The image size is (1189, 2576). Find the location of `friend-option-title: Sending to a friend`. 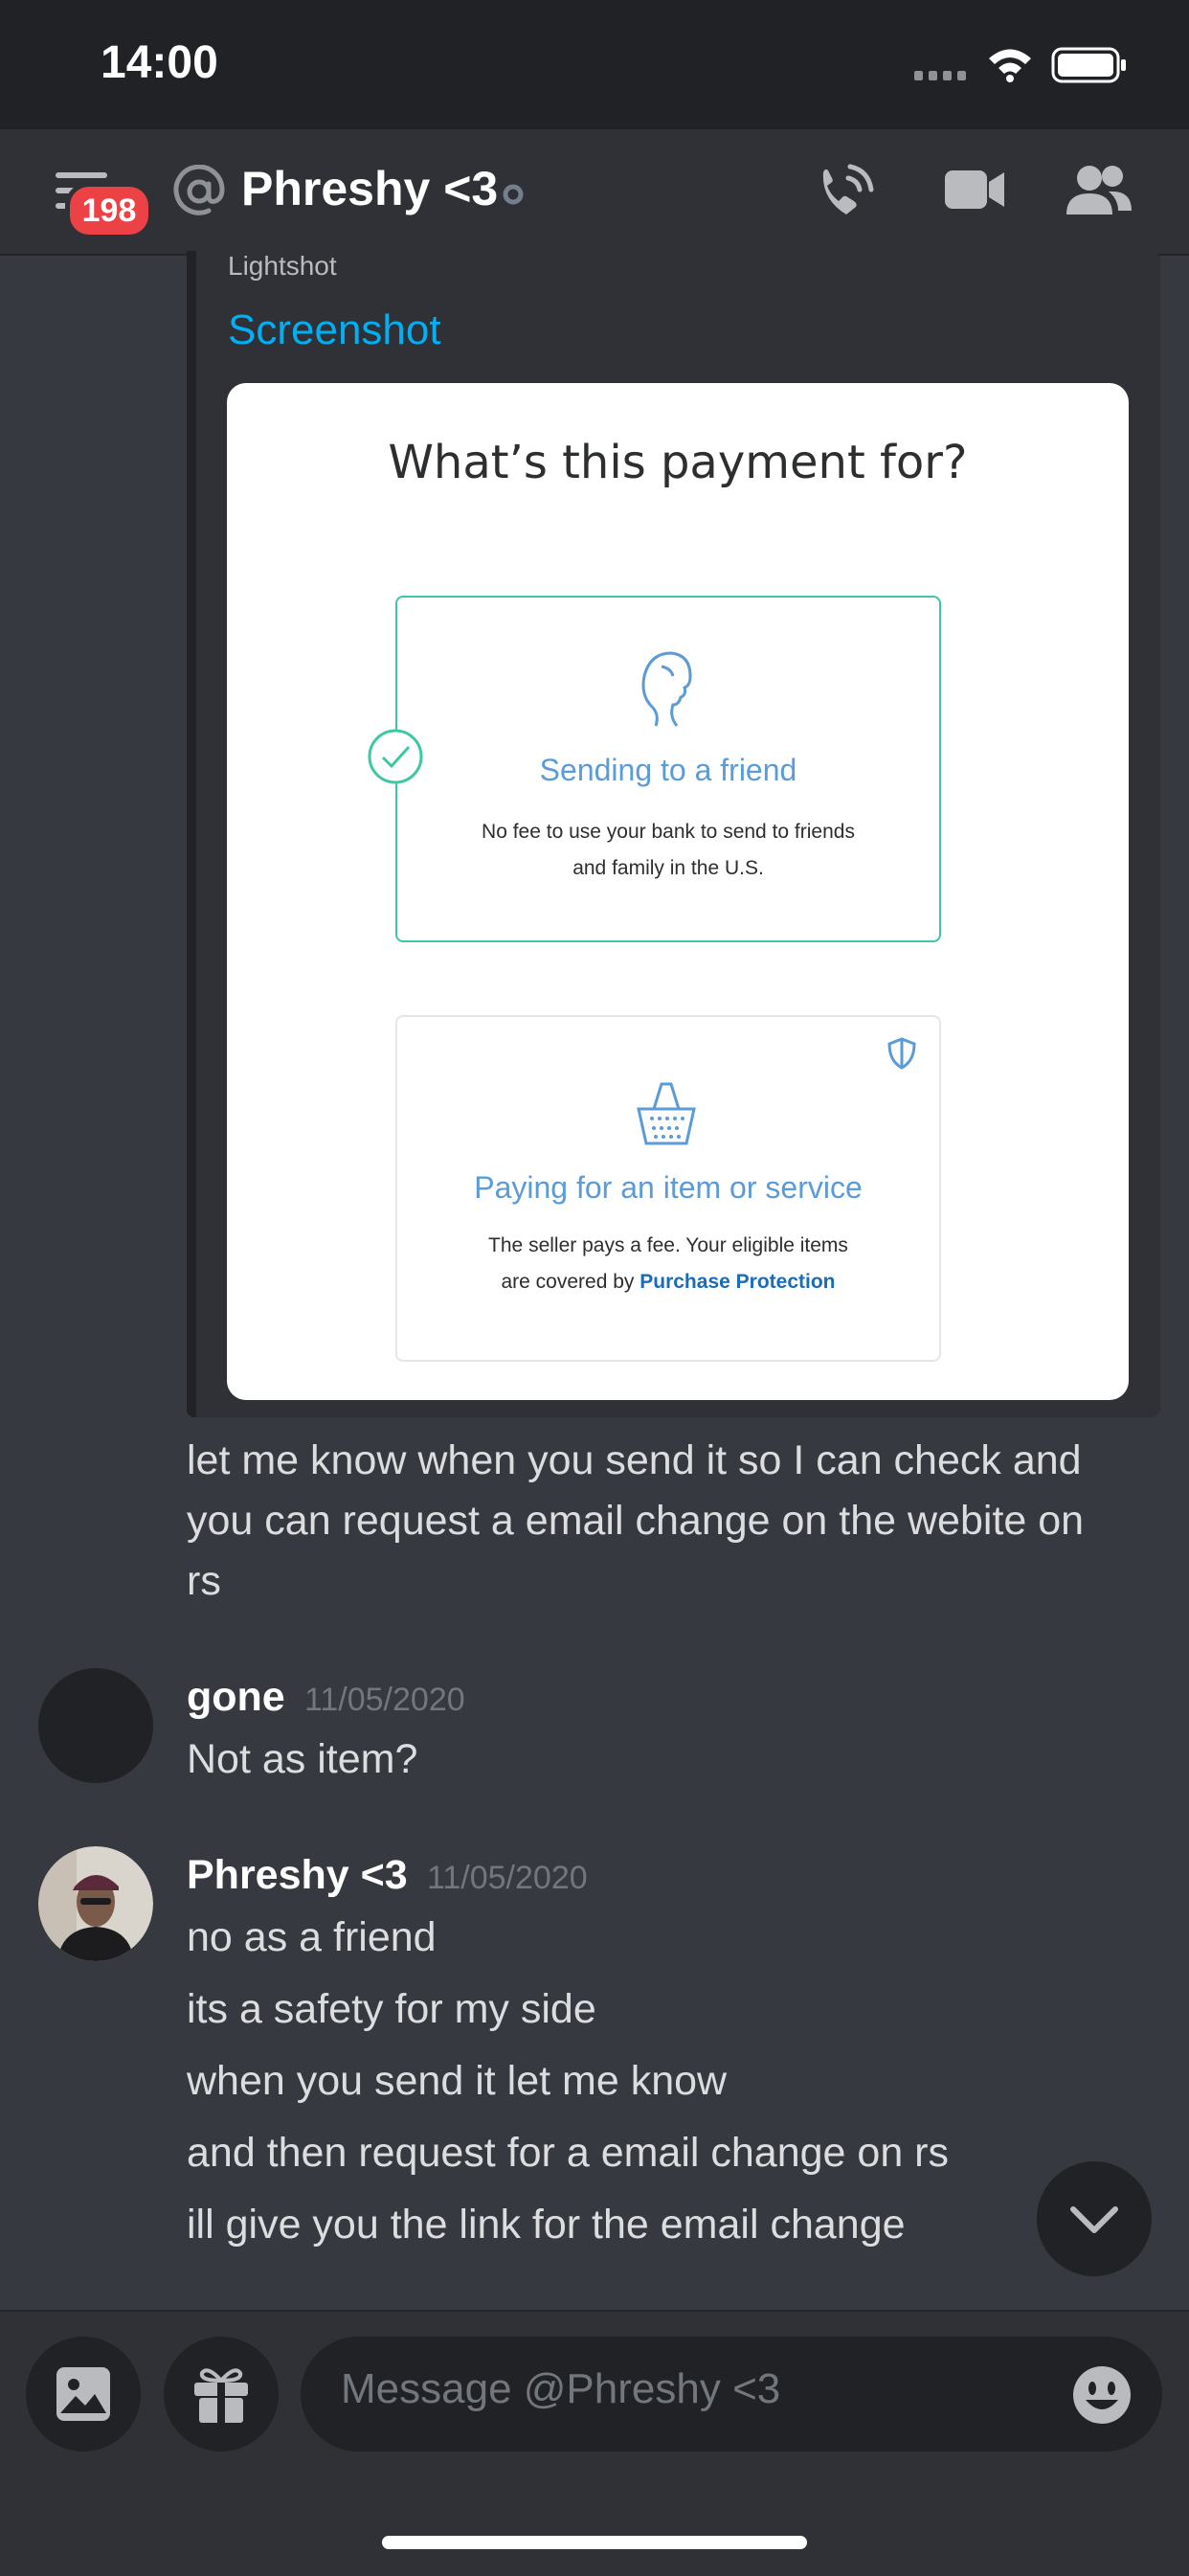

friend-option-title: Sending to a friend is located at coordinates (668, 770).